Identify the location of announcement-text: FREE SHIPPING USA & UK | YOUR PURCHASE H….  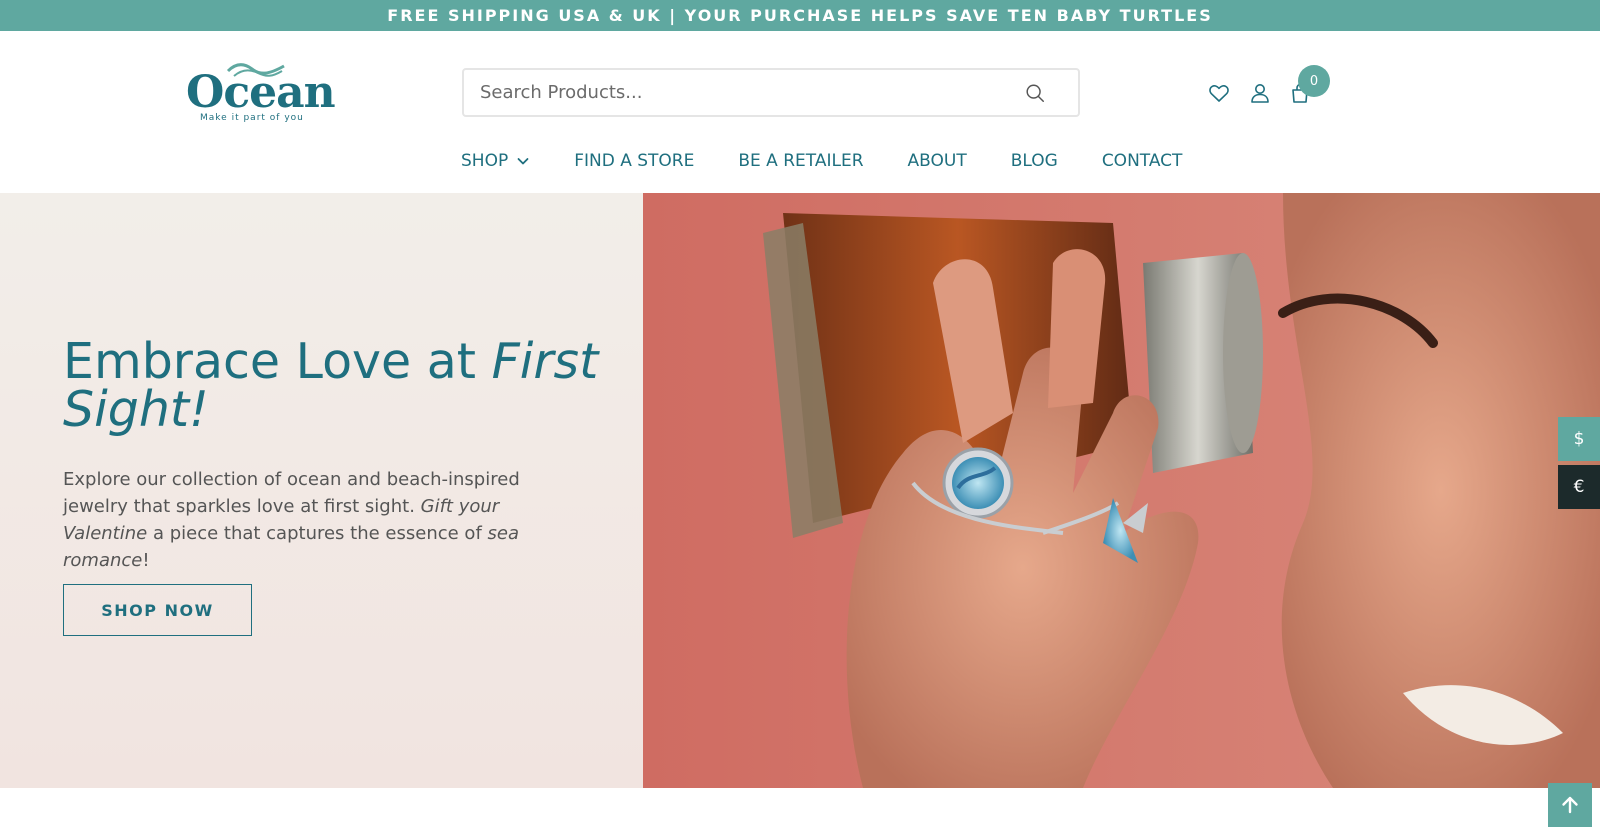
(800, 15).